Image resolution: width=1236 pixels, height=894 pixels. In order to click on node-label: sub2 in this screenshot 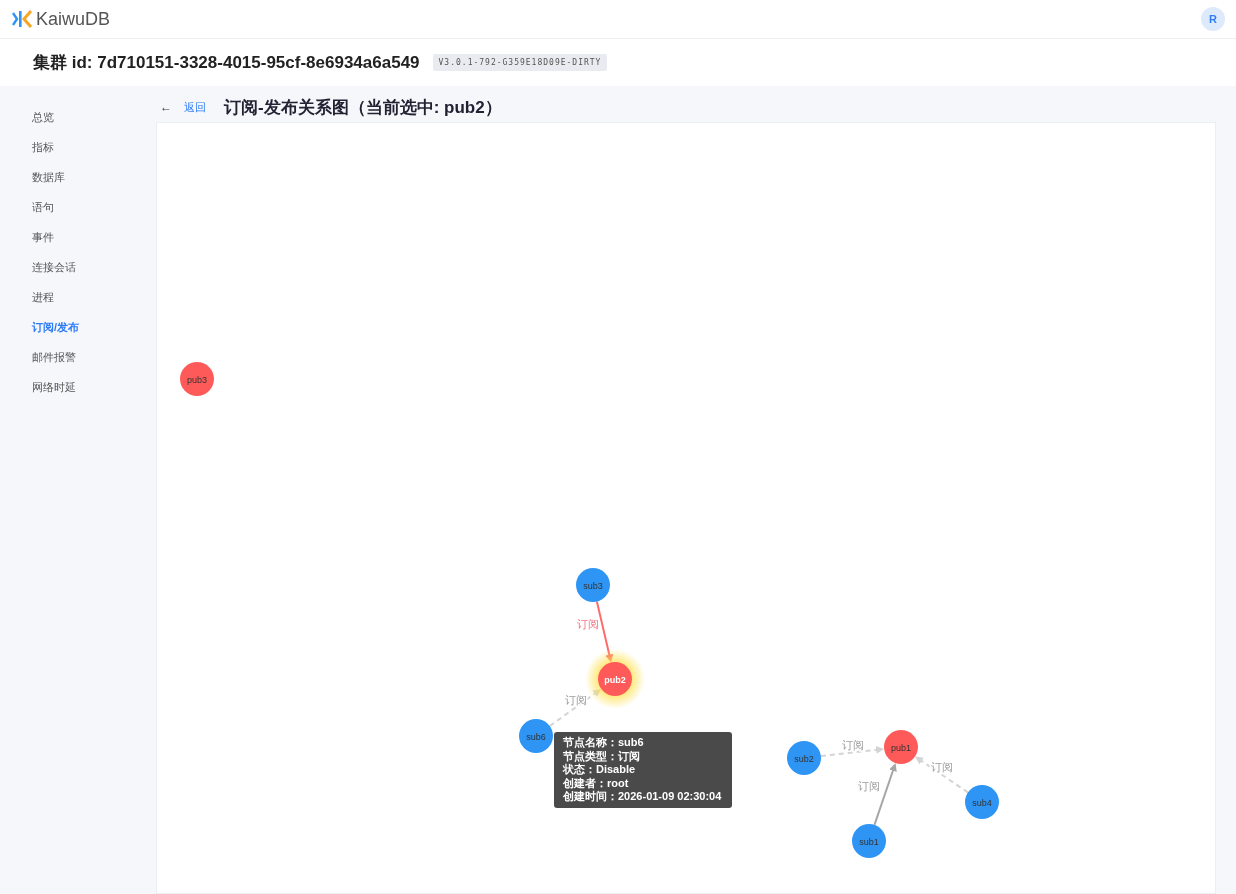, I will do `click(804, 758)`.